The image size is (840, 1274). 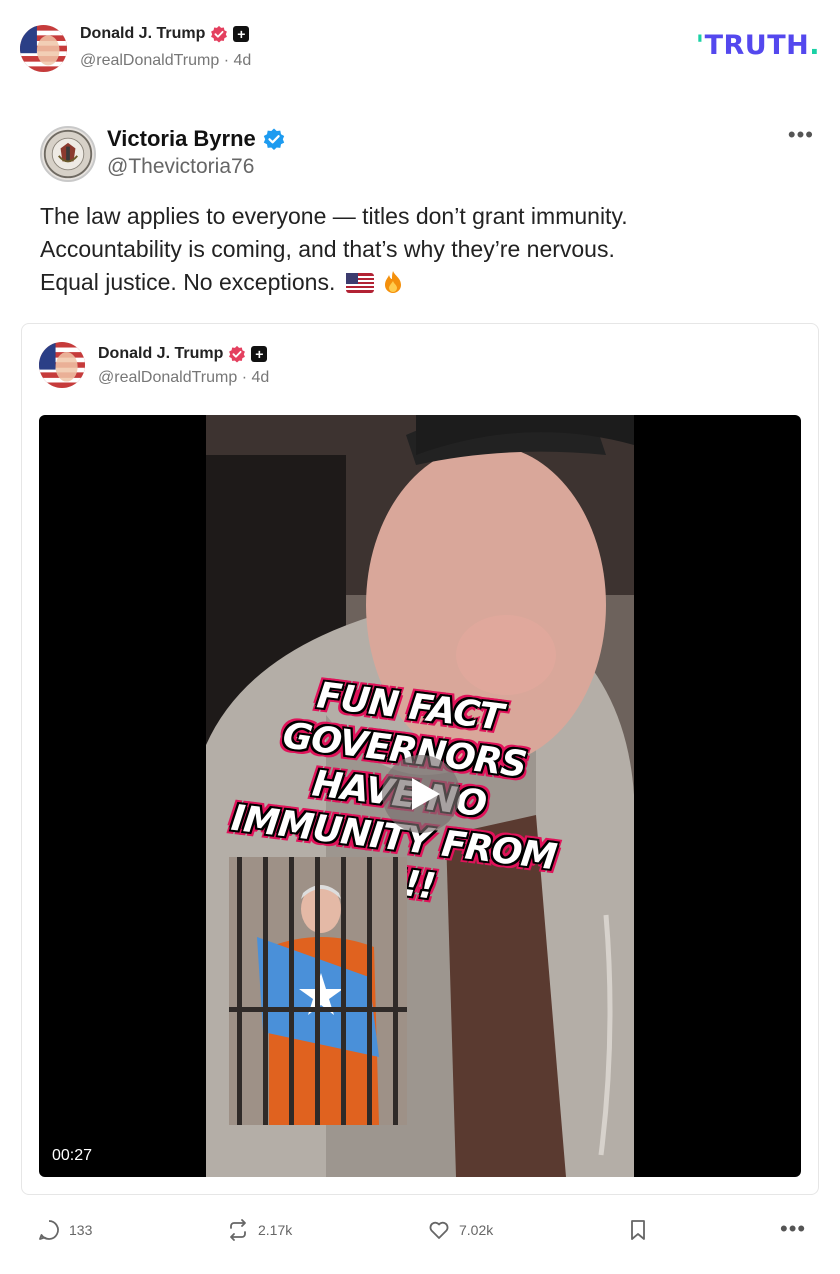 What do you see at coordinates (149, 60) in the screenshot?
I see `author-handle: @realDonaldTrump` at bounding box center [149, 60].